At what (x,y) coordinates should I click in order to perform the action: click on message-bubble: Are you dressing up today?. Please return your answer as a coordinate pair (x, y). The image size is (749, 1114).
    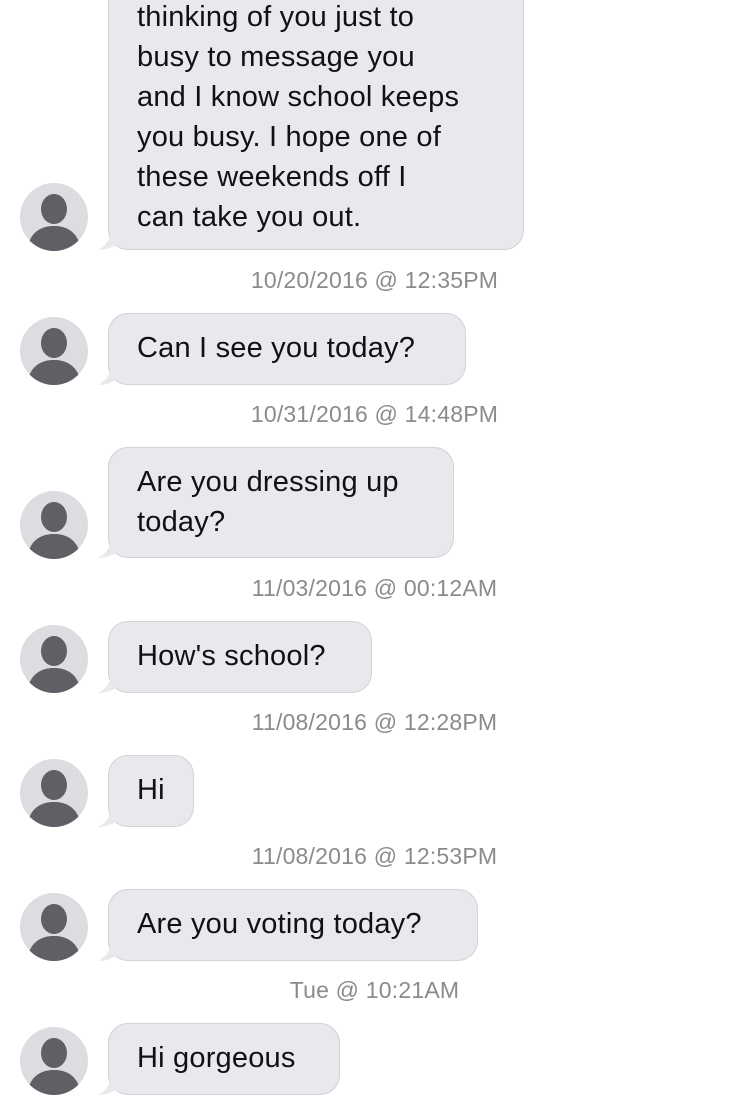
    Looking at the image, I should click on (281, 502).